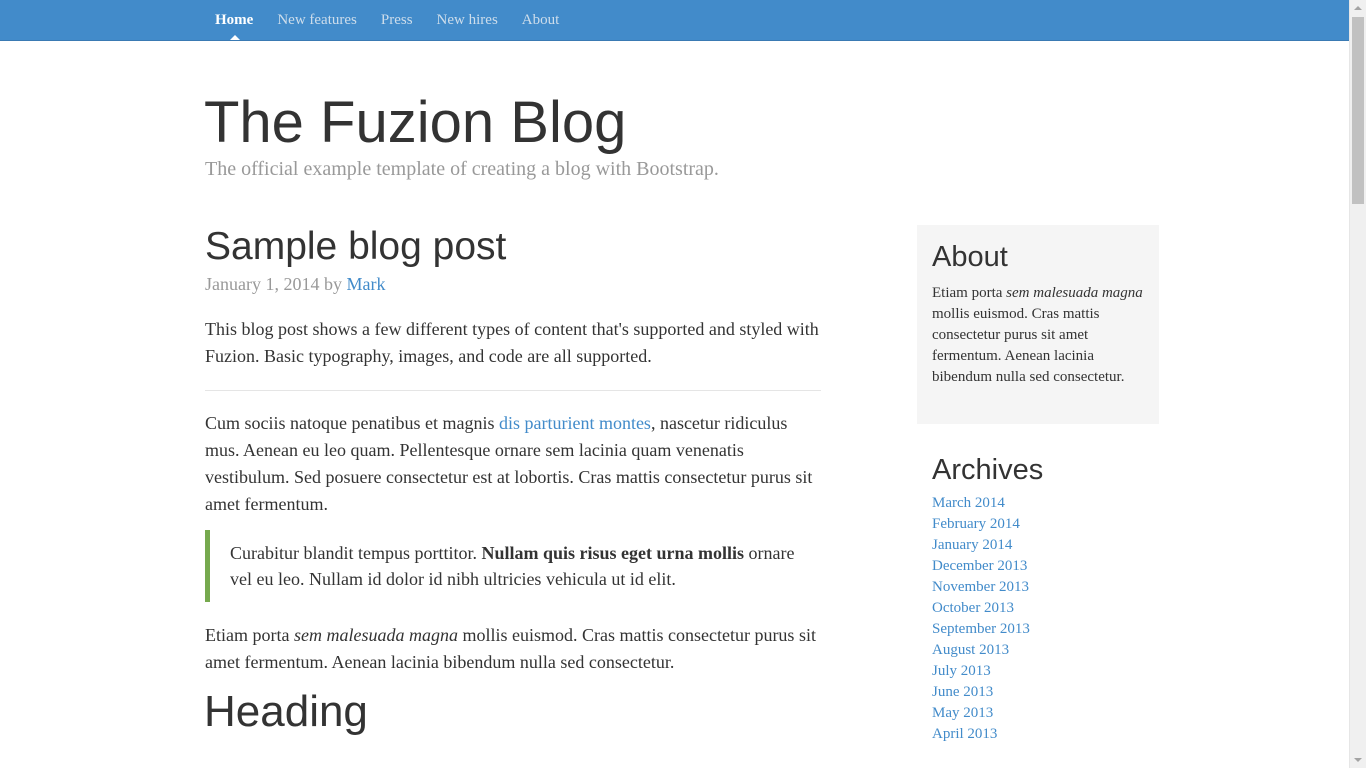 Image resolution: width=1366 pixels, height=768 pixels. What do you see at coordinates (970, 257) in the screenshot?
I see `sidebar-about-title: About` at bounding box center [970, 257].